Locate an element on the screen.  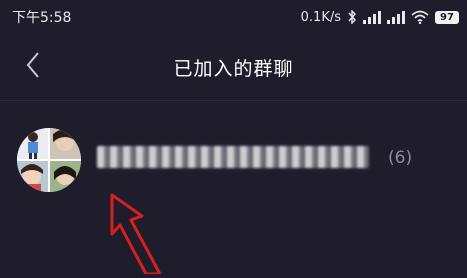
group-name: ████████████████████████████ is located at coordinates (233, 157).